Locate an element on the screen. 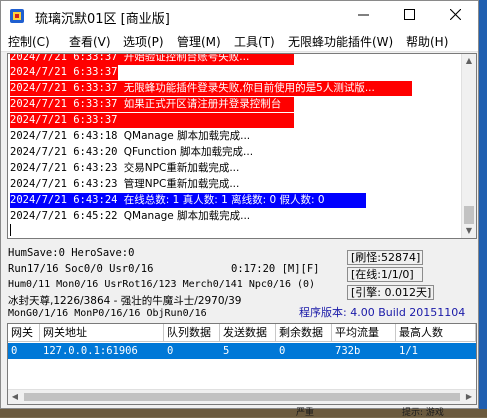  minimize-icon is located at coordinates (363, 15).